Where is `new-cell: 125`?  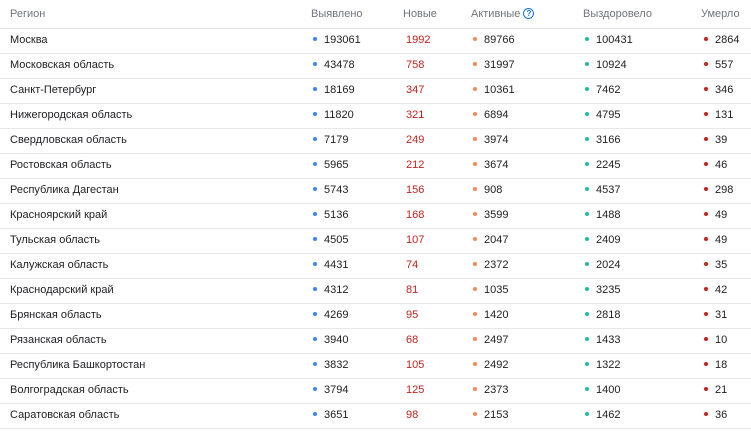
new-cell: 125 is located at coordinates (415, 390).